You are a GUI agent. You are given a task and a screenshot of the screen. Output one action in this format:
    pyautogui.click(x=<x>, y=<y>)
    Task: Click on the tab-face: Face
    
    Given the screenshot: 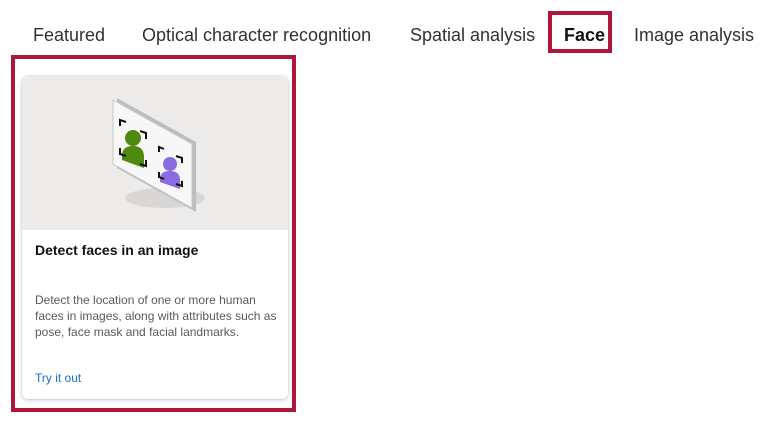 What is the action you would take?
    pyautogui.click(x=584, y=35)
    